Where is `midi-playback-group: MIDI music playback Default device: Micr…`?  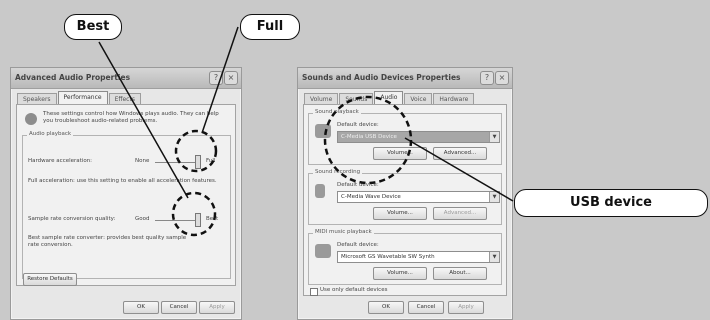 midi-playback-group: MIDI music playback Default device: Micr… is located at coordinates (405, 257).